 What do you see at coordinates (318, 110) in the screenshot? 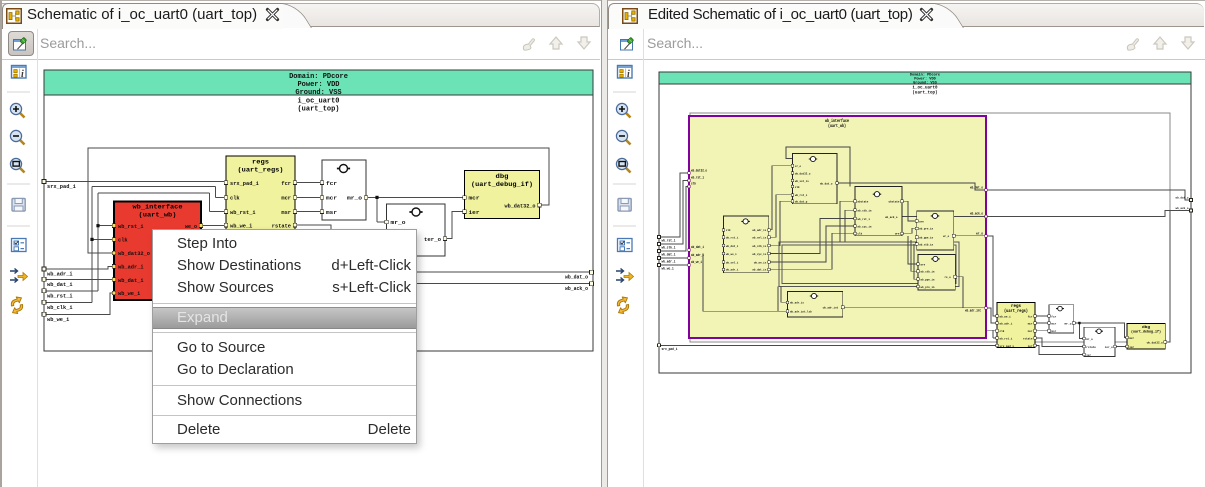
I see `svg-text: (uart_top)` at bounding box center [318, 110].